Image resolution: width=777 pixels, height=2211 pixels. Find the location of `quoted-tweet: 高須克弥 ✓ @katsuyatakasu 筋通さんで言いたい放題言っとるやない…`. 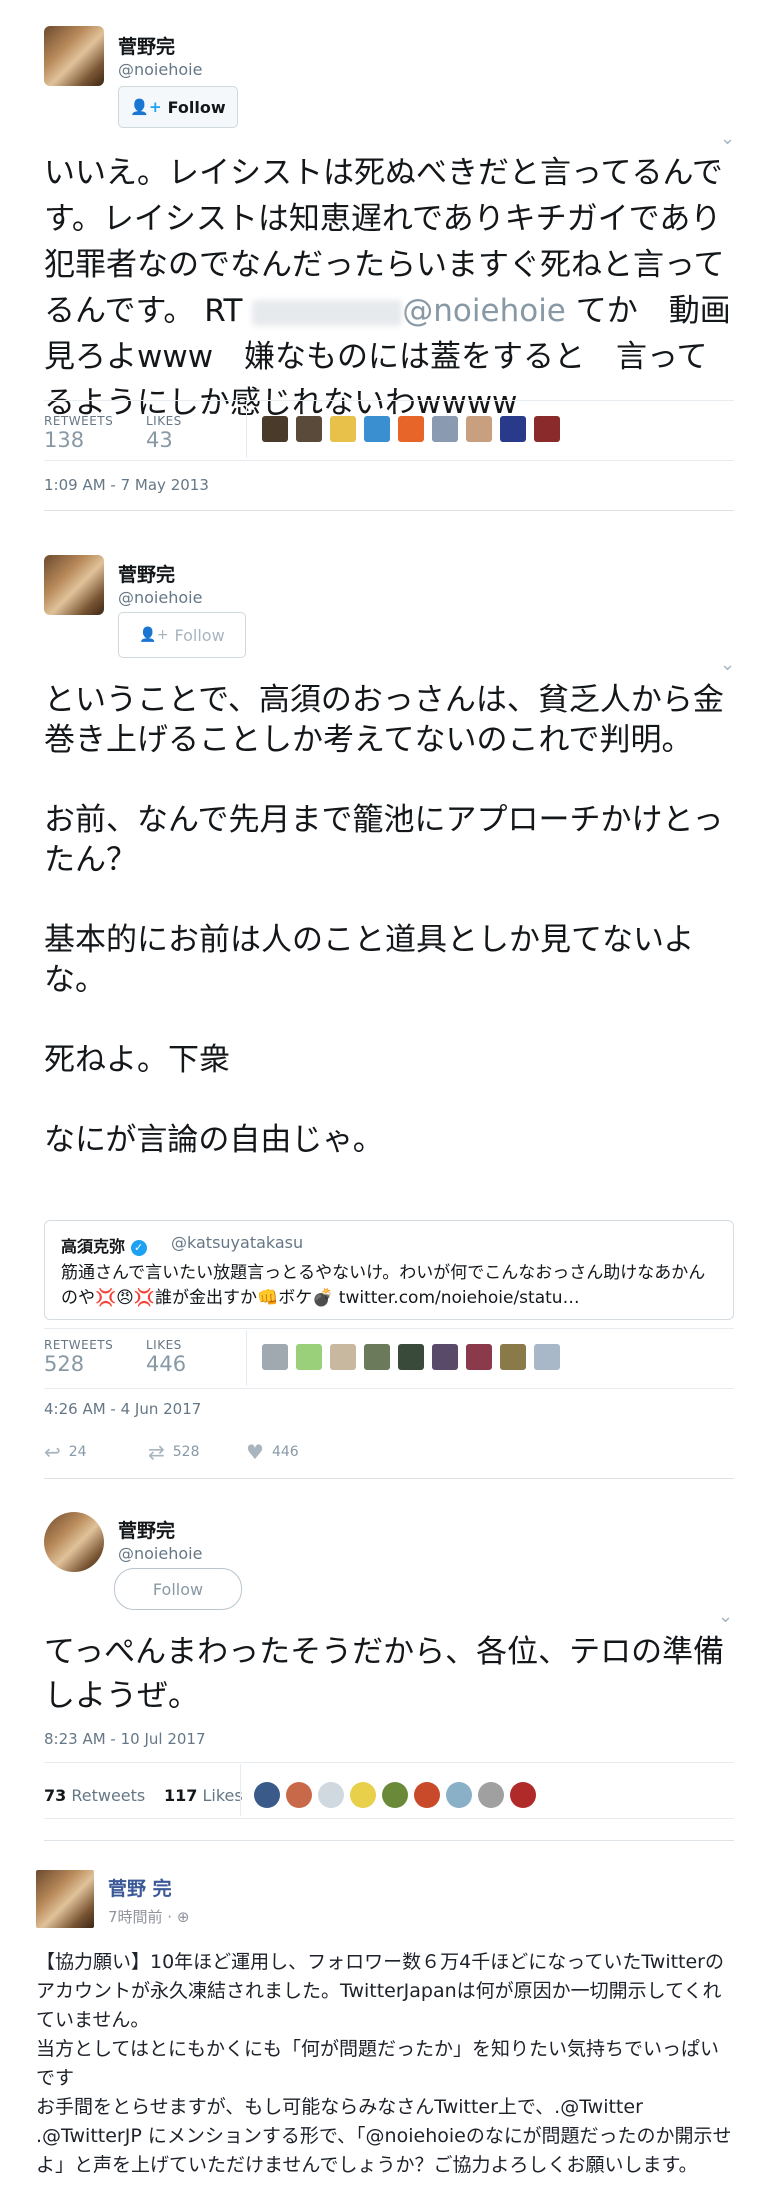

quoted-tweet: 高須克弥 ✓ @katsuyatakasu 筋通さんで言いたい放題言っとるやない… is located at coordinates (389, 1270).